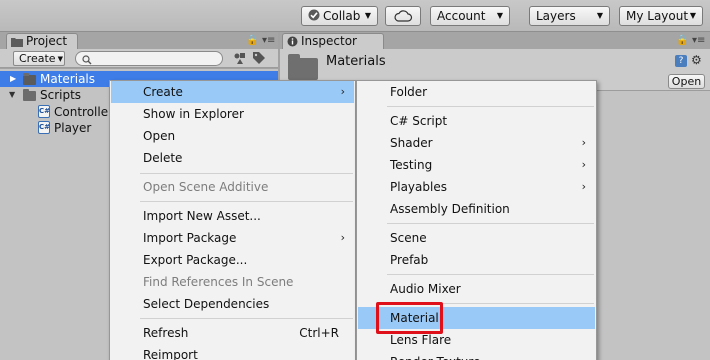 The height and width of the screenshot is (360, 710). Describe the element at coordinates (218, 282) in the screenshot. I see `menu-item-label: Find References In Scene` at that location.